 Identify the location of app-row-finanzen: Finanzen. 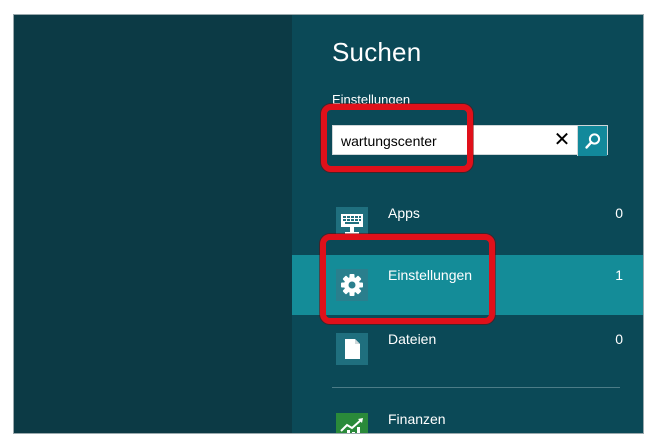
(467, 416).